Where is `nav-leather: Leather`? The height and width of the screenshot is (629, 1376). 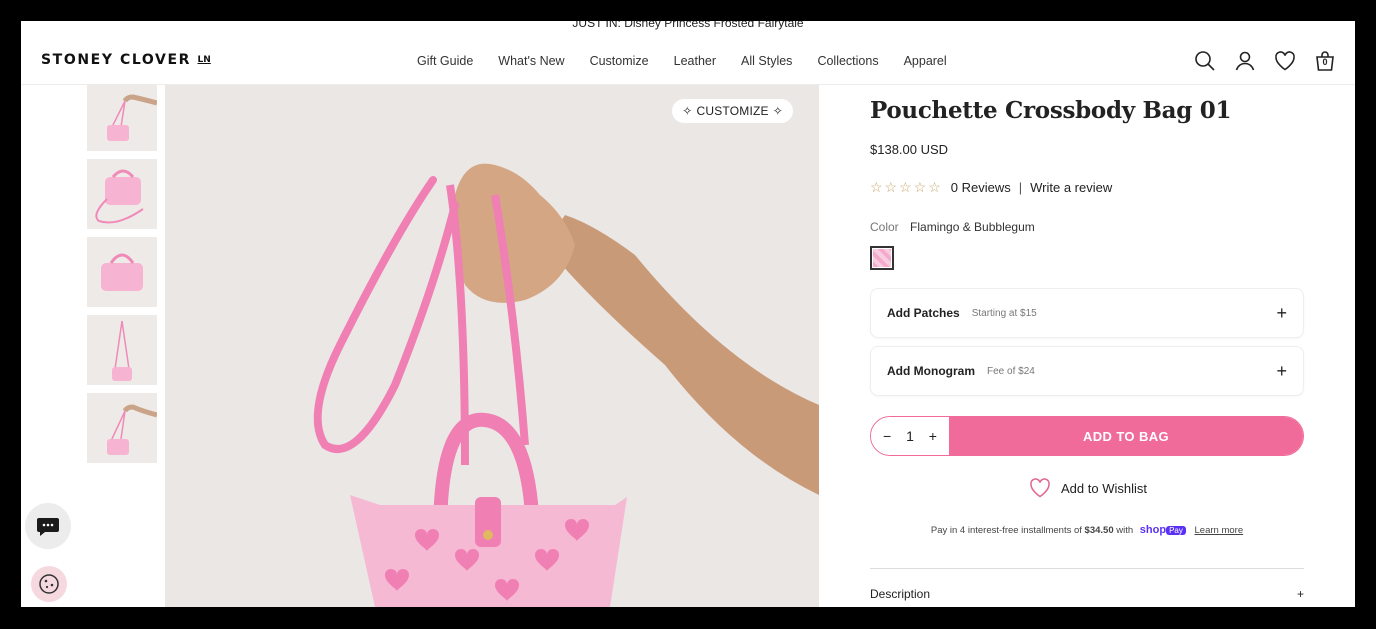
nav-leather: Leather is located at coordinates (695, 61).